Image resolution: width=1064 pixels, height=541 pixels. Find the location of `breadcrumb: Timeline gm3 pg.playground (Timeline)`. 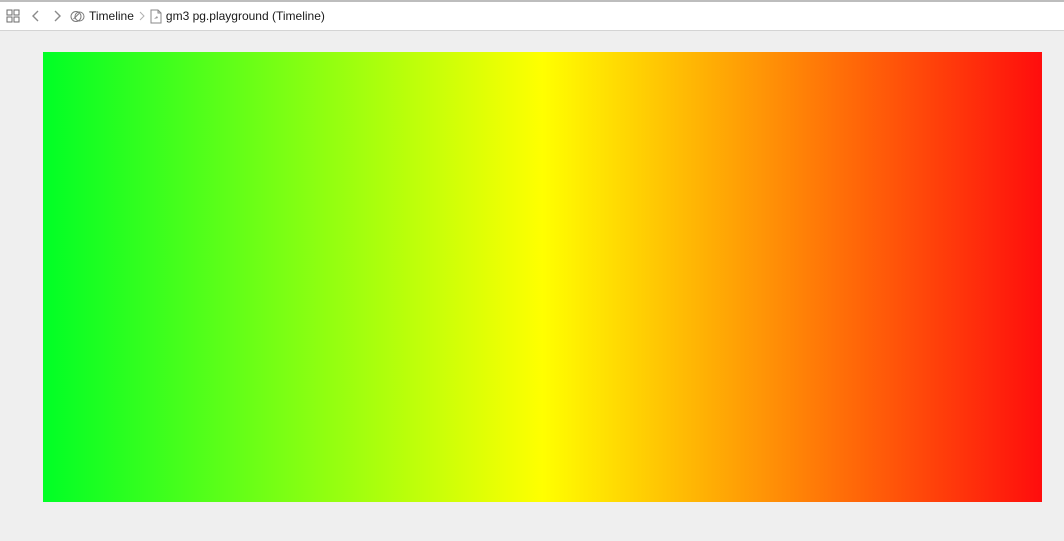

breadcrumb: Timeline gm3 pg.playground (Timeline) is located at coordinates (197, 16).